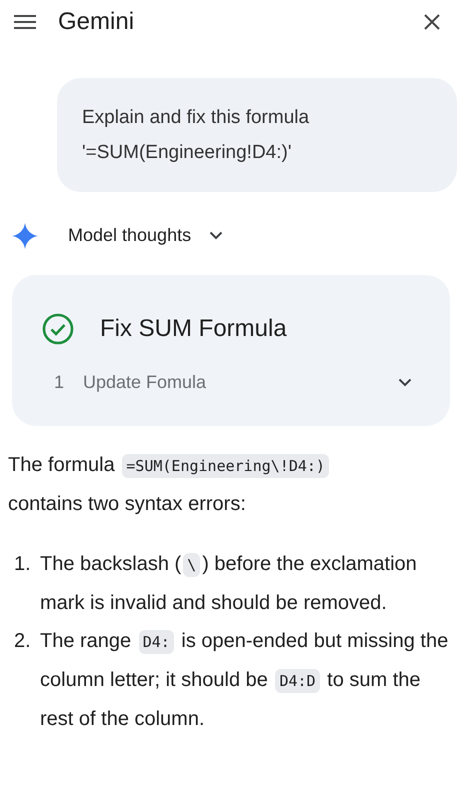 This screenshot has width=462, height=796. Describe the element at coordinates (257, 135) in the screenshot. I see `user-message: Explain and fix this formula '=SUM(Engineering!D4:)'` at that location.